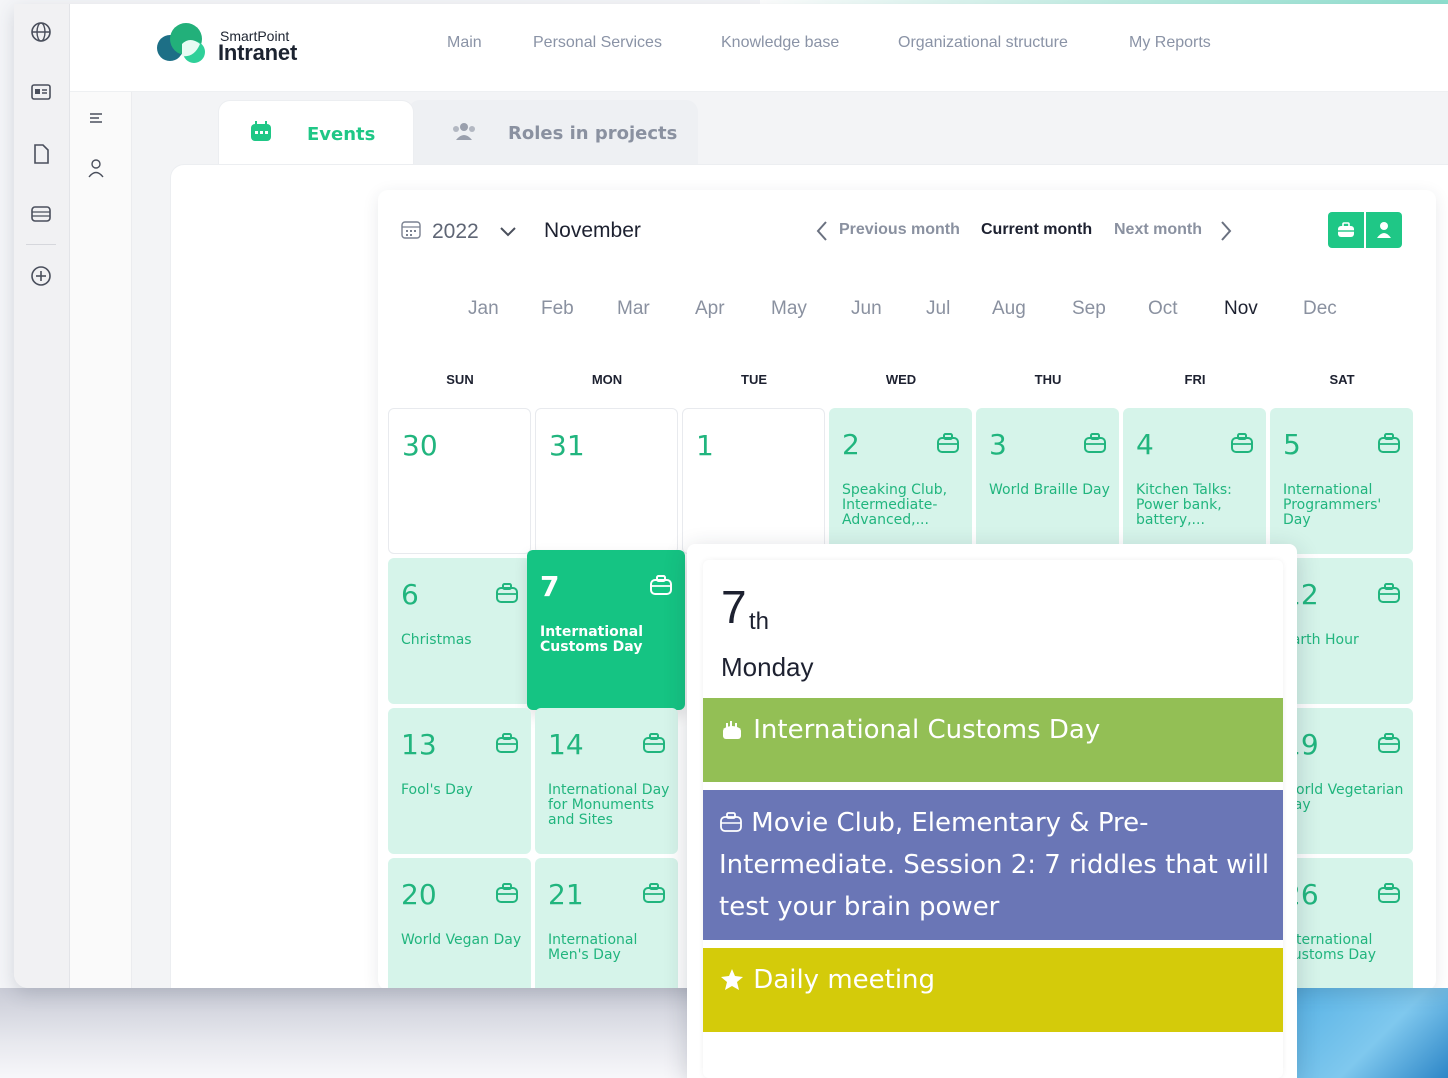 Image resolution: width=1448 pixels, height=1078 pixels. I want to click on day-number: 31, so click(567, 445).